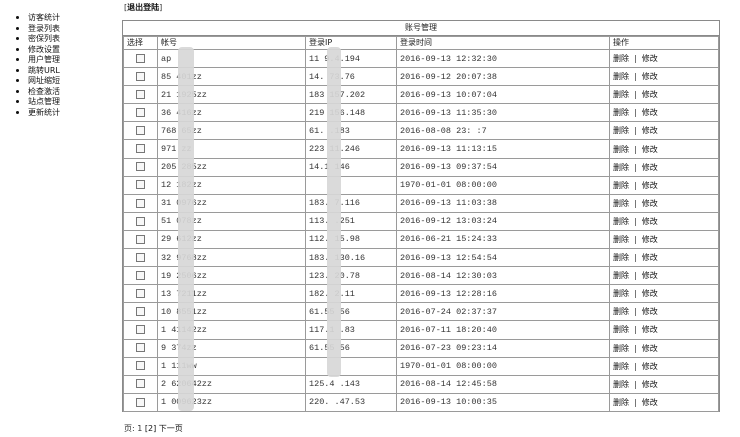 The image size is (740, 437). What do you see at coordinates (44, 49) in the screenshot?
I see `sidebar-item-link: 修改设置` at bounding box center [44, 49].